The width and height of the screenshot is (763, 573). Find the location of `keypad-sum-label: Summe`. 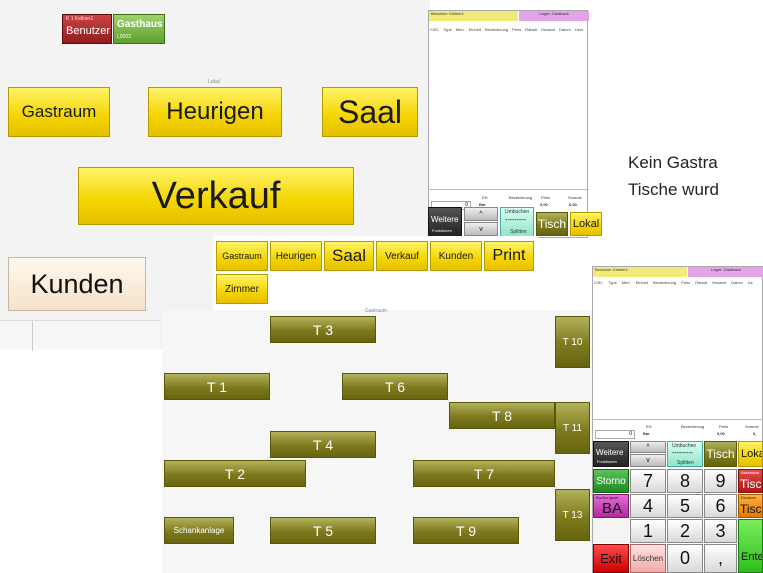

keypad-sum-label: Summe is located at coordinates (752, 426).